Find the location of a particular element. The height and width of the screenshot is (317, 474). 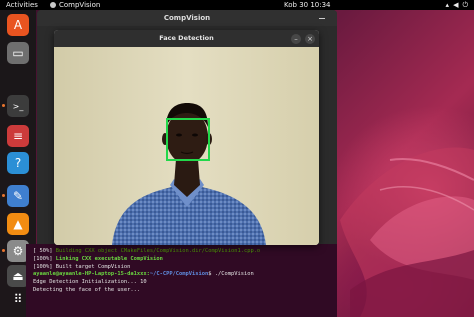

dock-software-center-icon: A is located at coordinates (18, 25).